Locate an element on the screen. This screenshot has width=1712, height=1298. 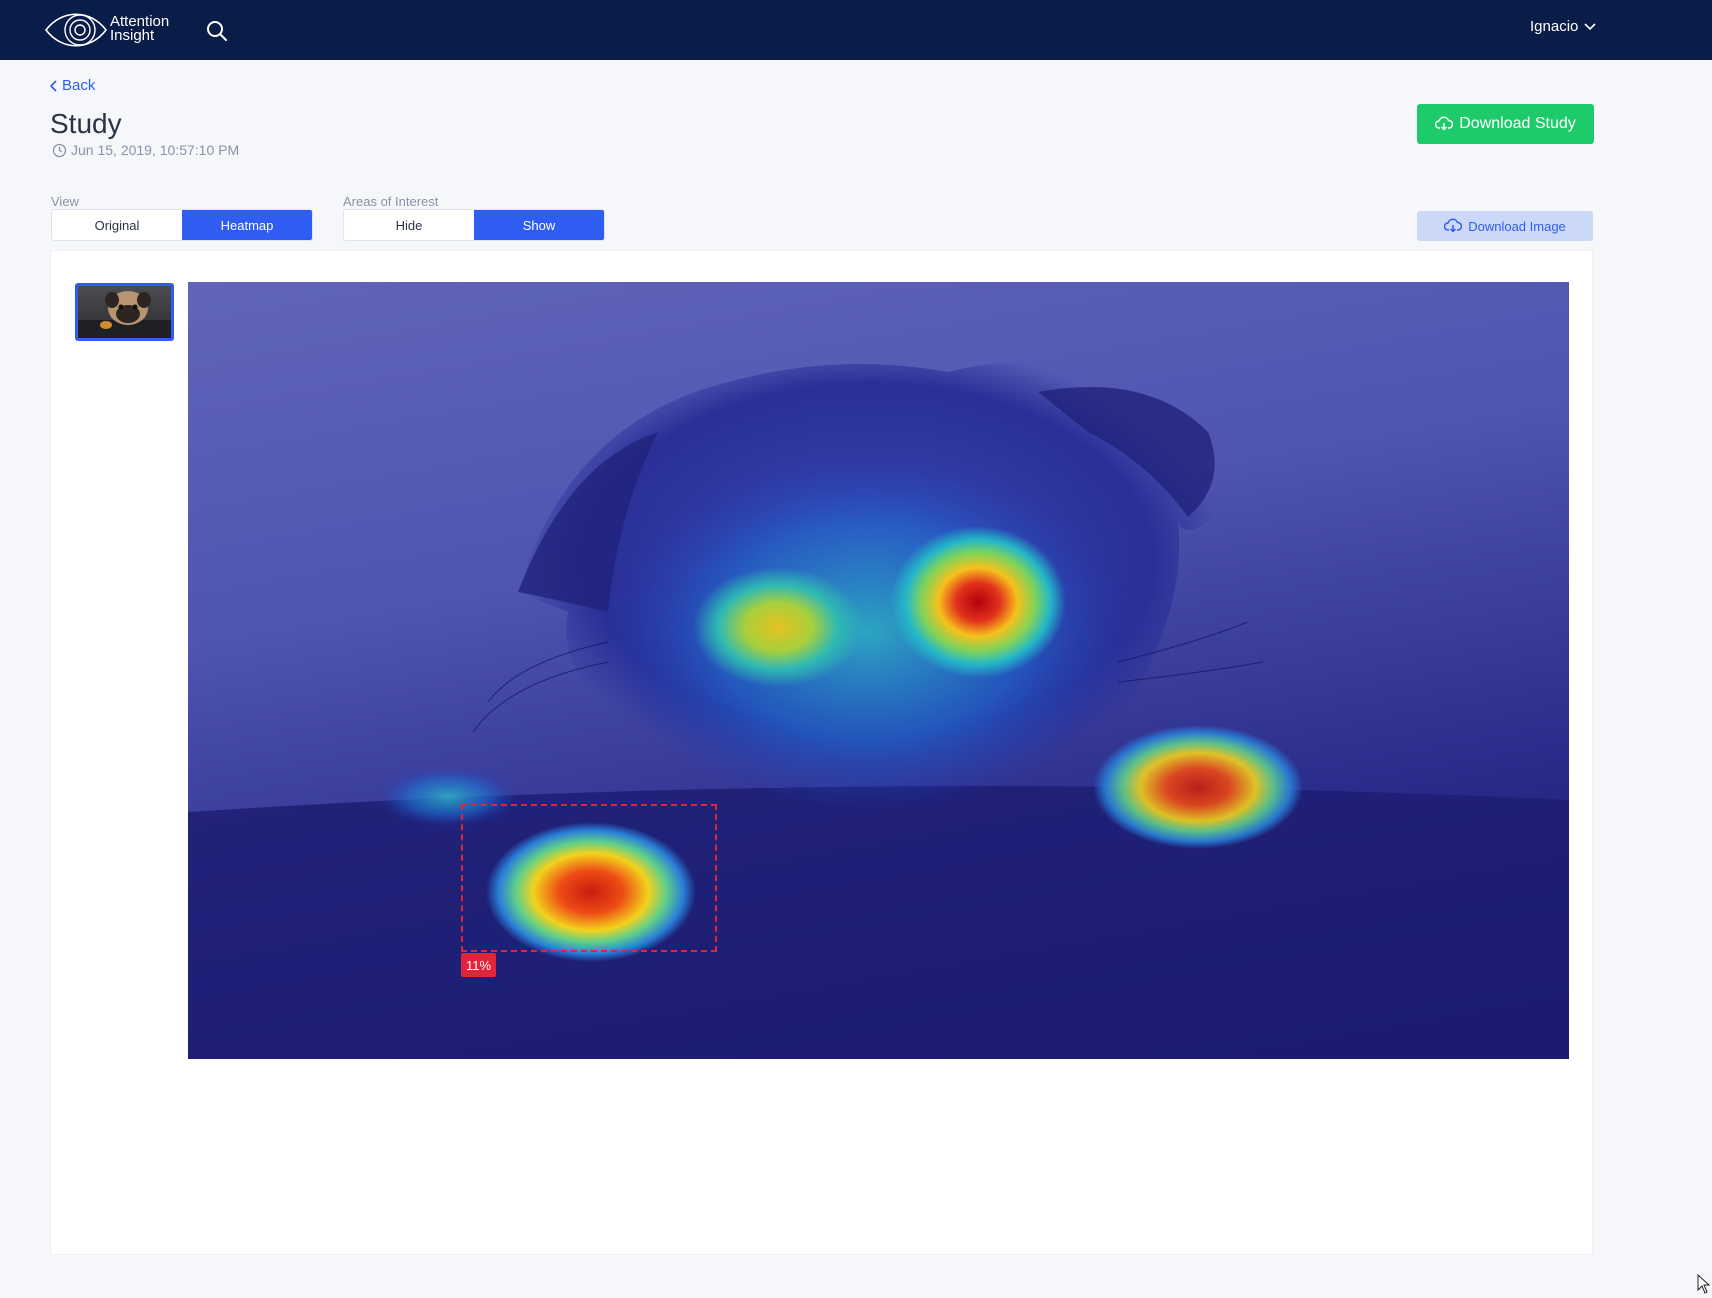
timestamp-text: Jun 15, 2019, 10:57:10 PM is located at coordinates (155, 150).